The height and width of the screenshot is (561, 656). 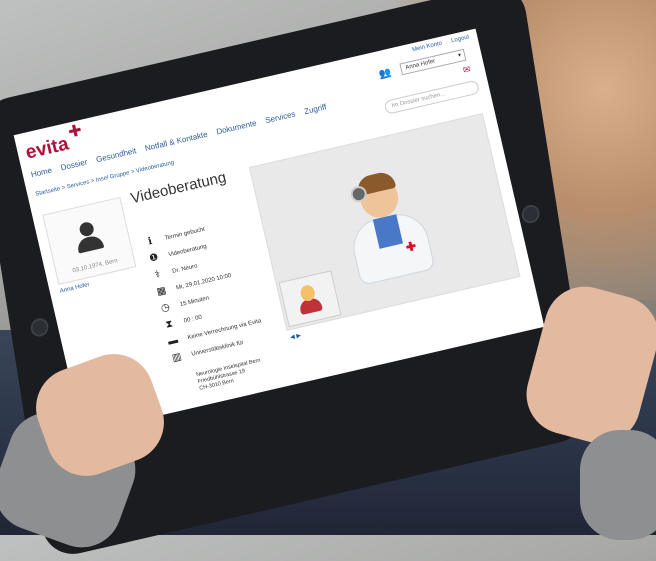 What do you see at coordinates (194, 301) in the screenshot?
I see `detail-text: 15 Minuten` at bounding box center [194, 301].